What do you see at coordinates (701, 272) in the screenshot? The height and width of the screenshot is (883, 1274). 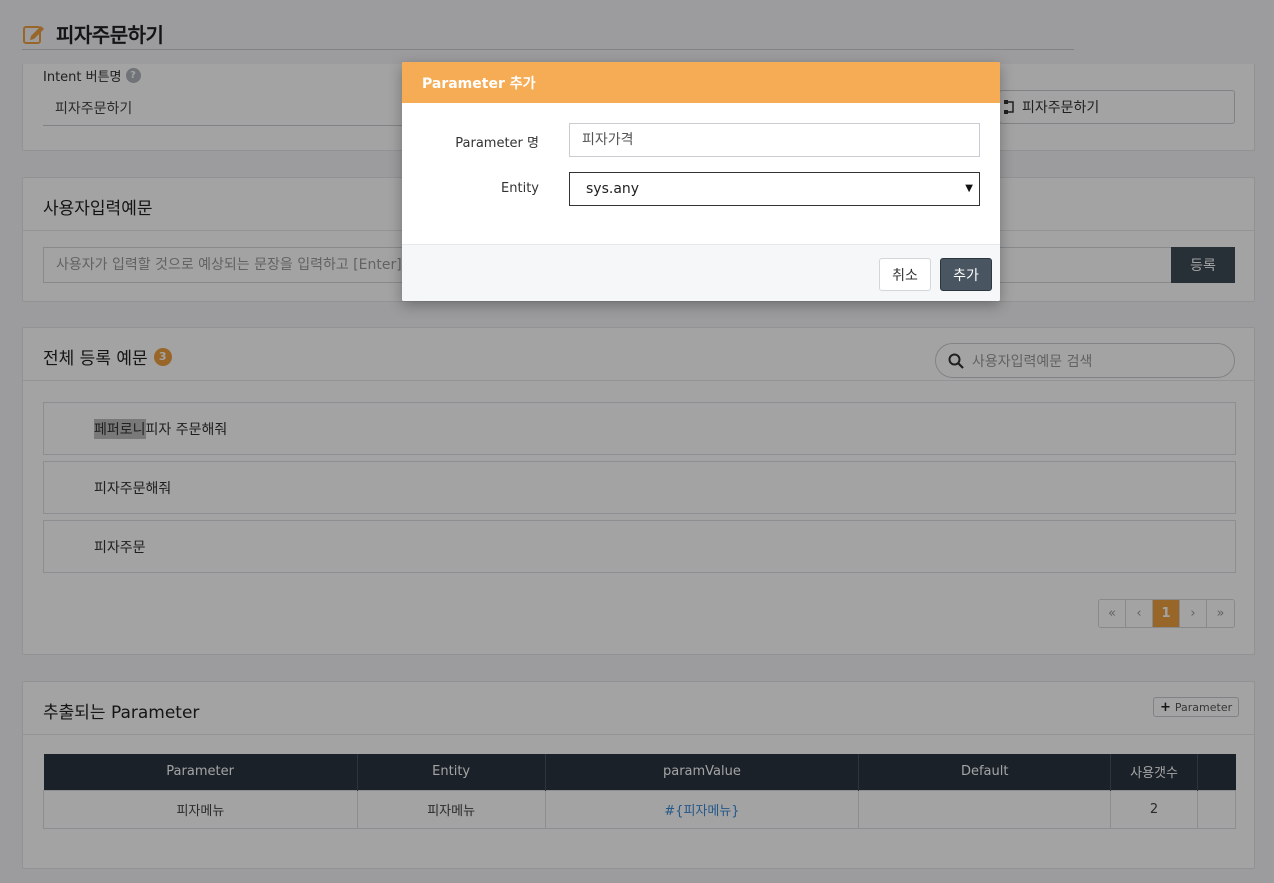 I see `modal-footer: 취소 추가` at bounding box center [701, 272].